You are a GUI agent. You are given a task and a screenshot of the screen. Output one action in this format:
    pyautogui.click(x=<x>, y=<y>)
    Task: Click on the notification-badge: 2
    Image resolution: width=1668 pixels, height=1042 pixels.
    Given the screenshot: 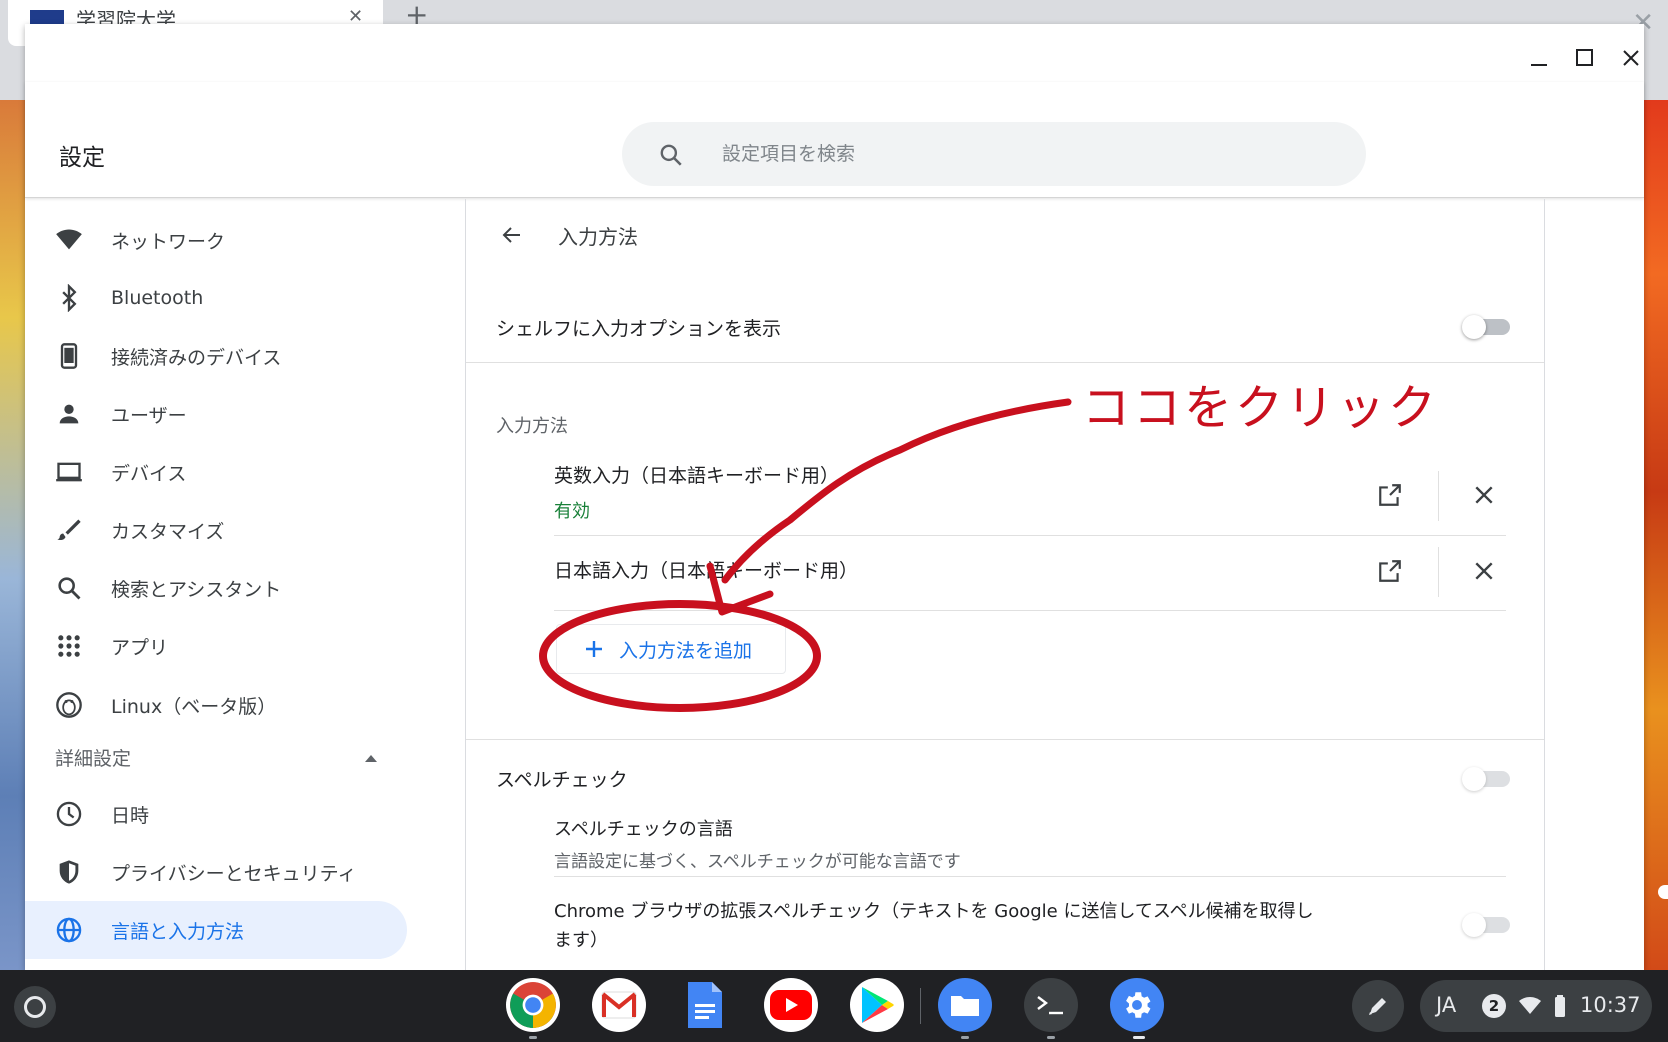 What is the action you would take?
    pyautogui.click(x=1494, y=1006)
    